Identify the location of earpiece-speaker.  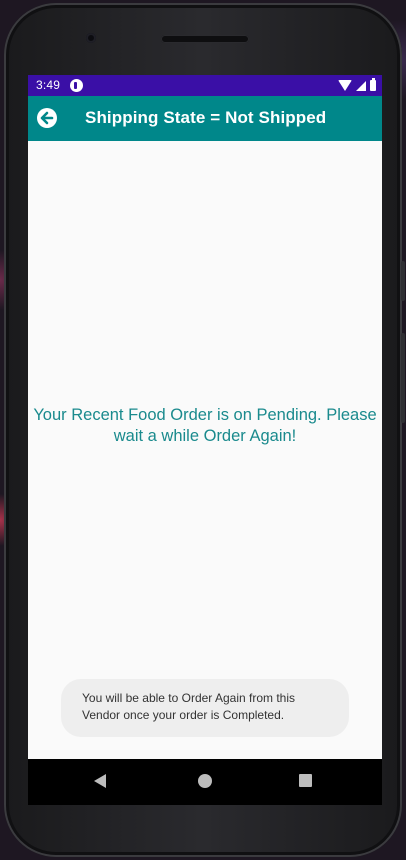
(205, 39).